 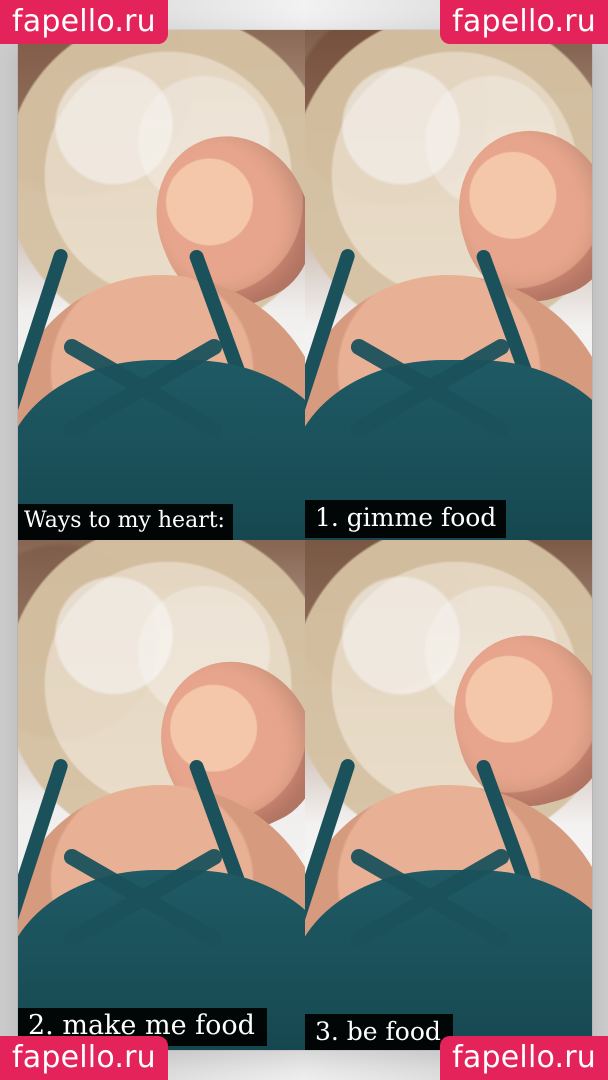 What do you see at coordinates (84, 1058) in the screenshot?
I see `watermark-bottom-left: fapello.ru` at bounding box center [84, 1058].